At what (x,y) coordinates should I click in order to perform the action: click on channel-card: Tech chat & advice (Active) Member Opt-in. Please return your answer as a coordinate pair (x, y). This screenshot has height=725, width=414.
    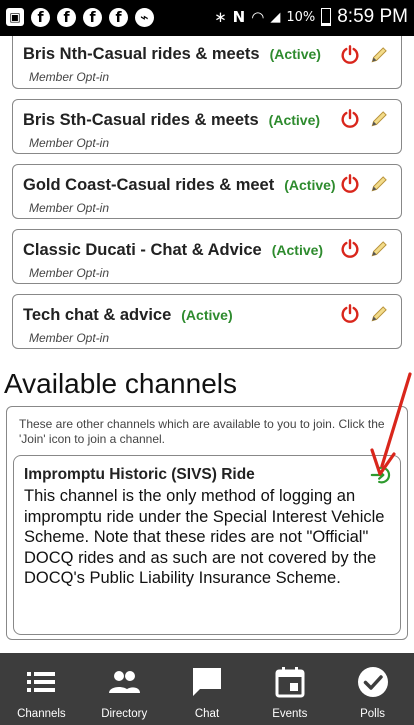
    Looking at the image, I should click on (207, 321).